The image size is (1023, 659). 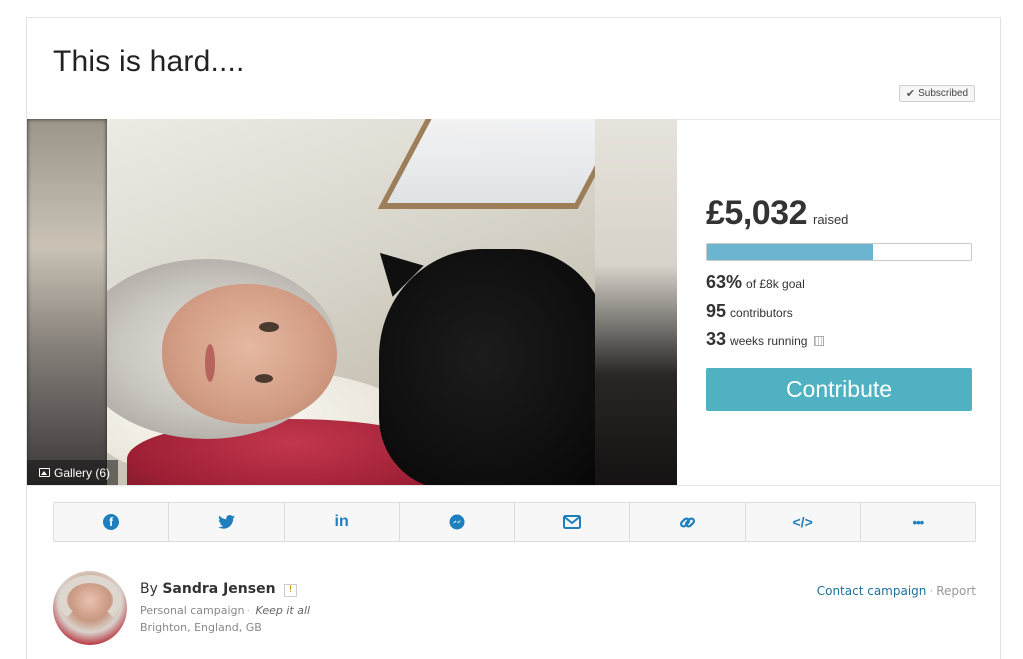 I want to click on organizer-name: Sandra Jensen, so click(x=218, y=589).